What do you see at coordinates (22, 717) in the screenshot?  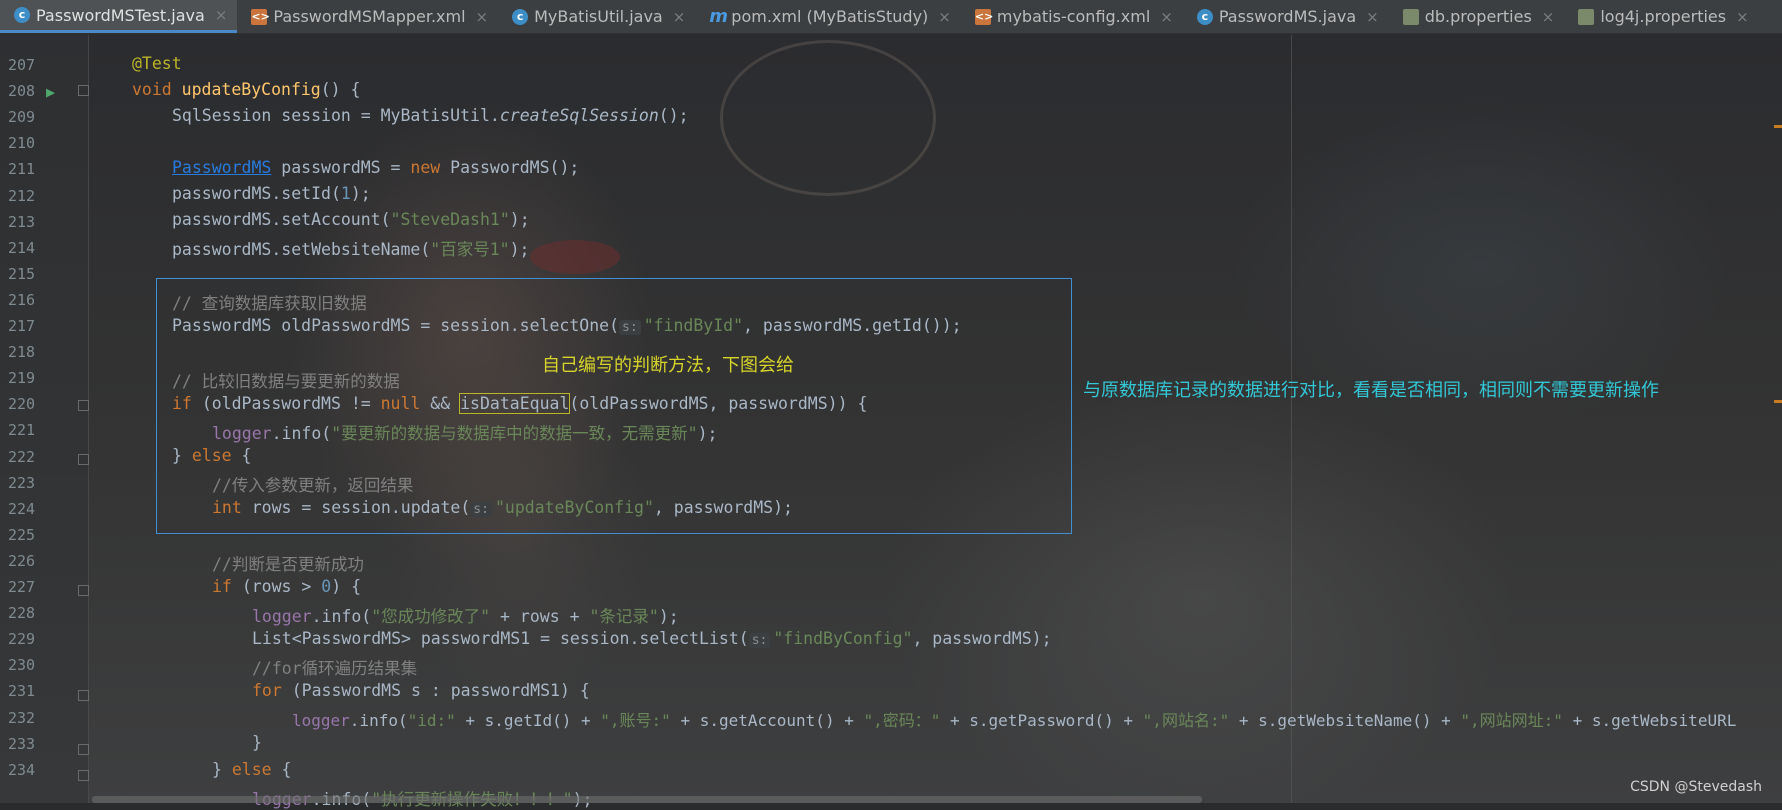 I see `line-number: 232` at bounding box center [22, 717].